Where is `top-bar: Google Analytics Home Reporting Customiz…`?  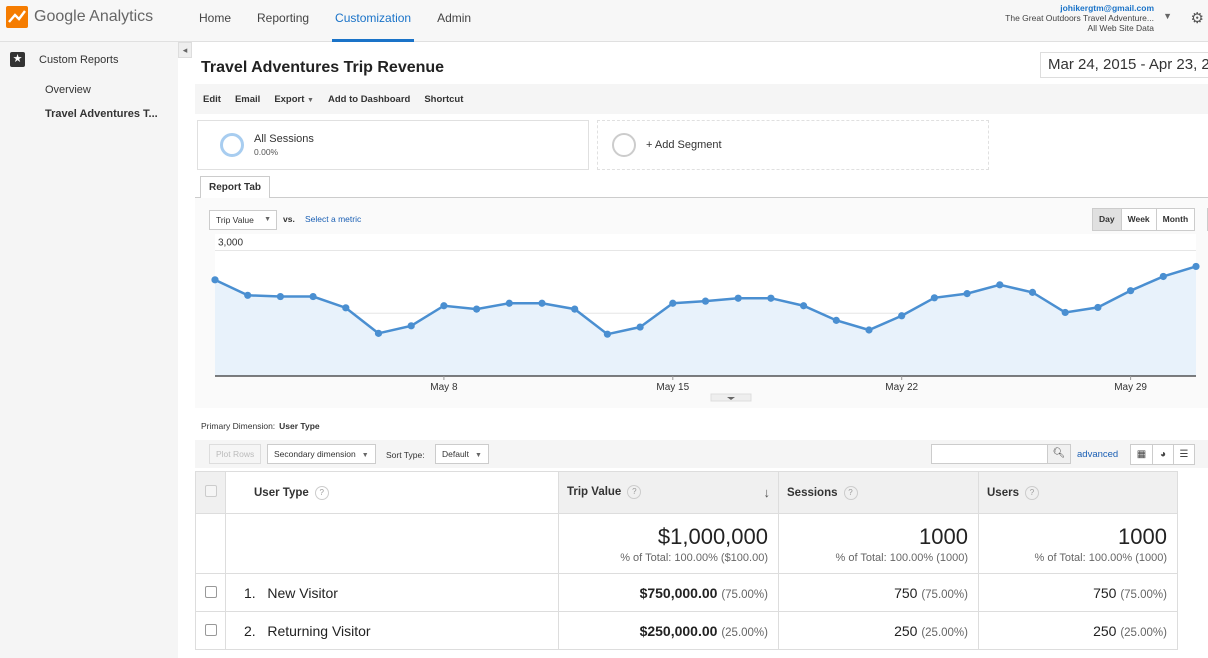
top-bar: Google Analytics Home Reporting Customiz… is located at coordinates (604, 21).